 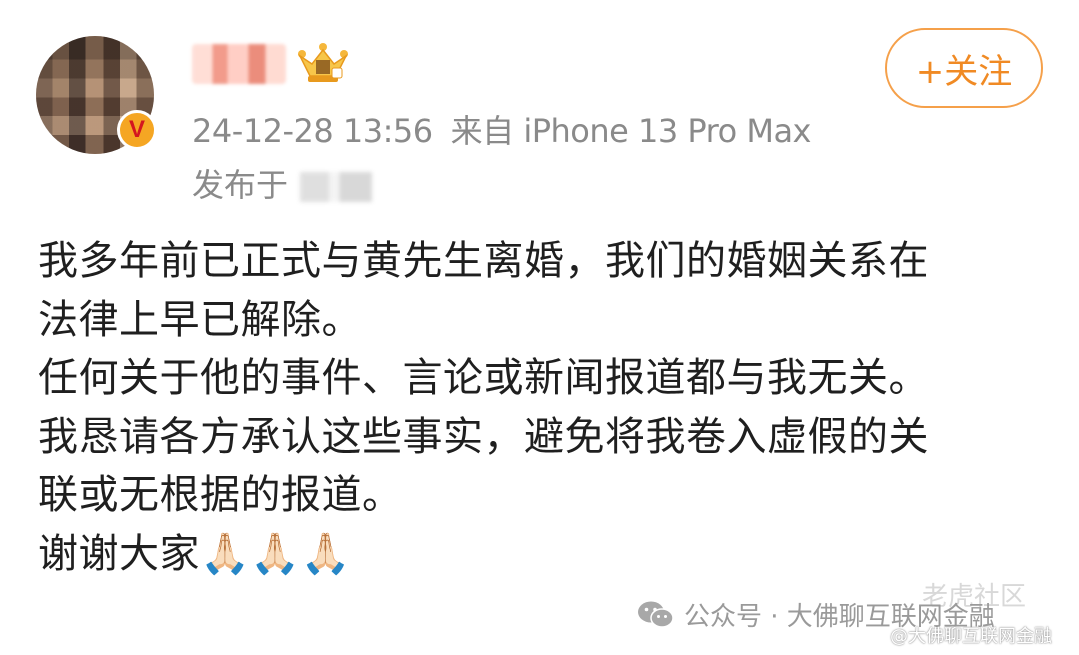 I want to click on post-line: 法律上早已解除。, so click(x=200, y=319).